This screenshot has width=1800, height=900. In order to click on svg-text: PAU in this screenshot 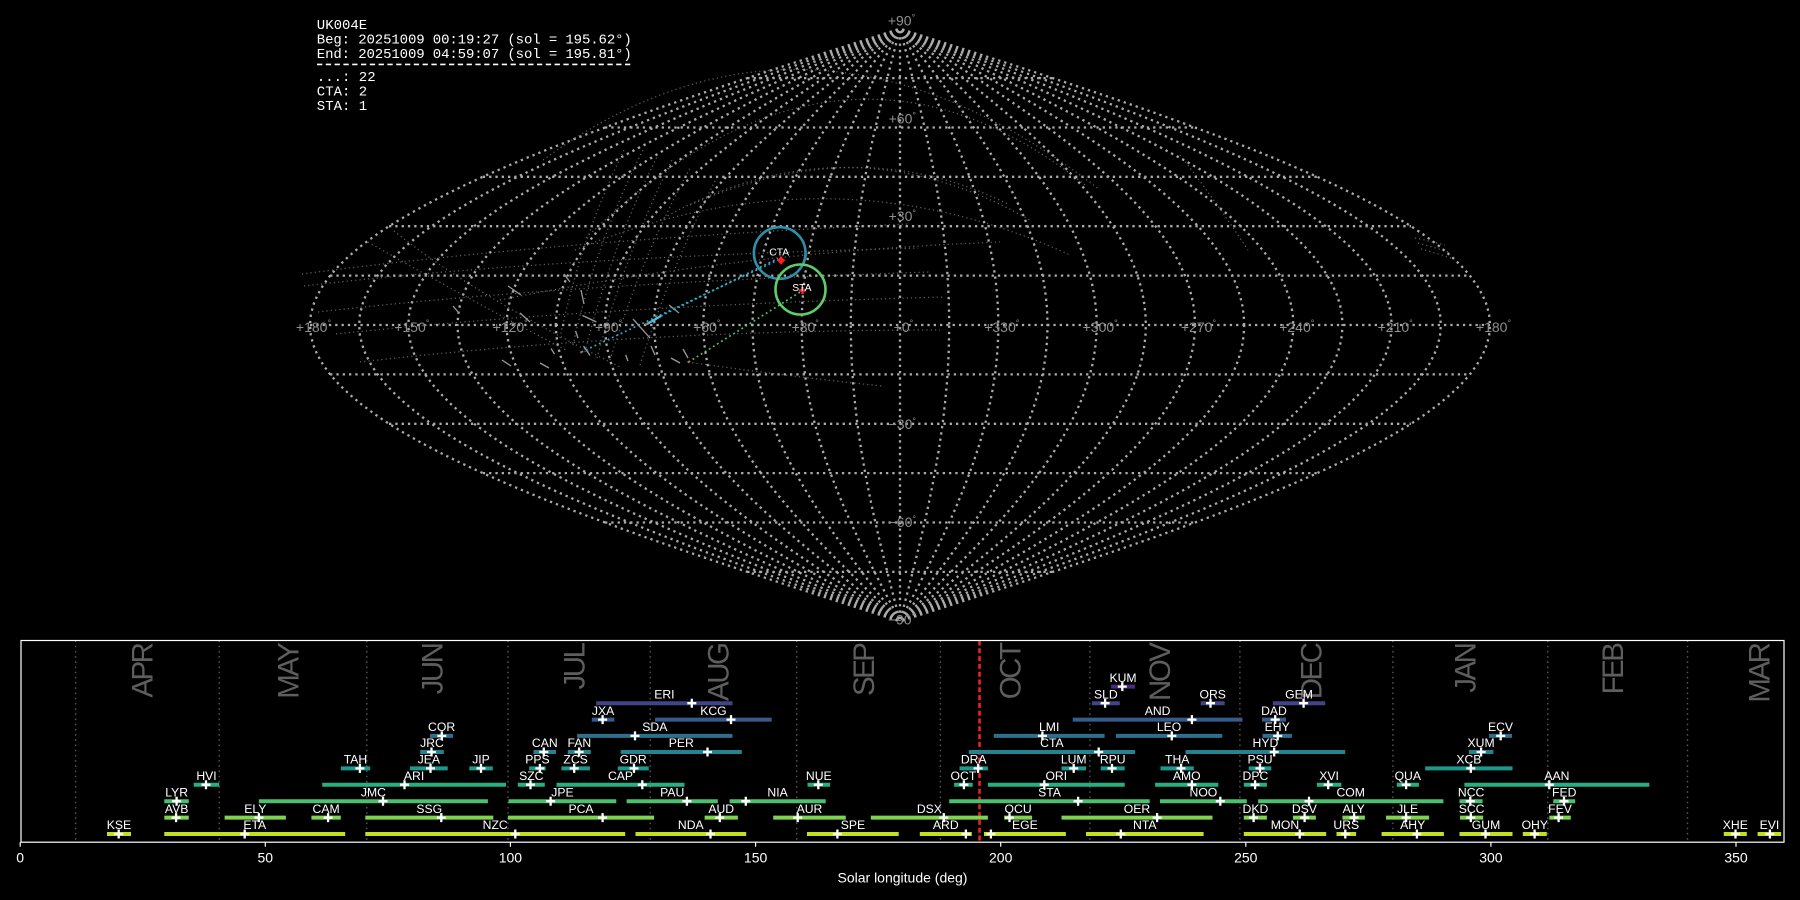, I will do `click(672, 792)`.